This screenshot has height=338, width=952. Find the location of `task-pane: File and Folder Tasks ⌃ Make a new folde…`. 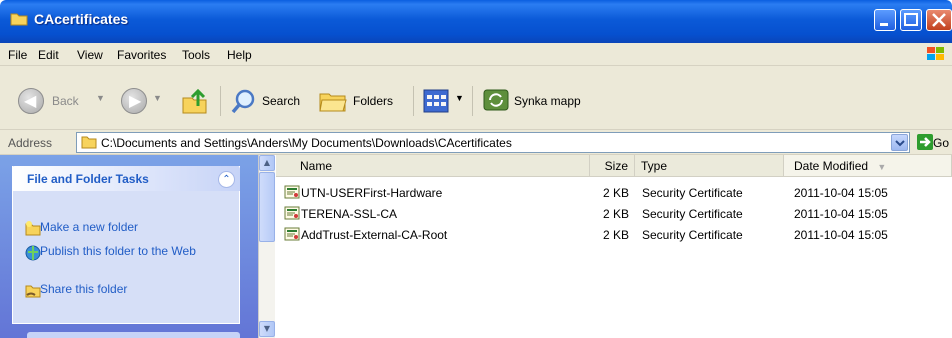

task-pane: File and Folder Tasks ⌃ Make a new folde… is located at coordinates (129, 246).